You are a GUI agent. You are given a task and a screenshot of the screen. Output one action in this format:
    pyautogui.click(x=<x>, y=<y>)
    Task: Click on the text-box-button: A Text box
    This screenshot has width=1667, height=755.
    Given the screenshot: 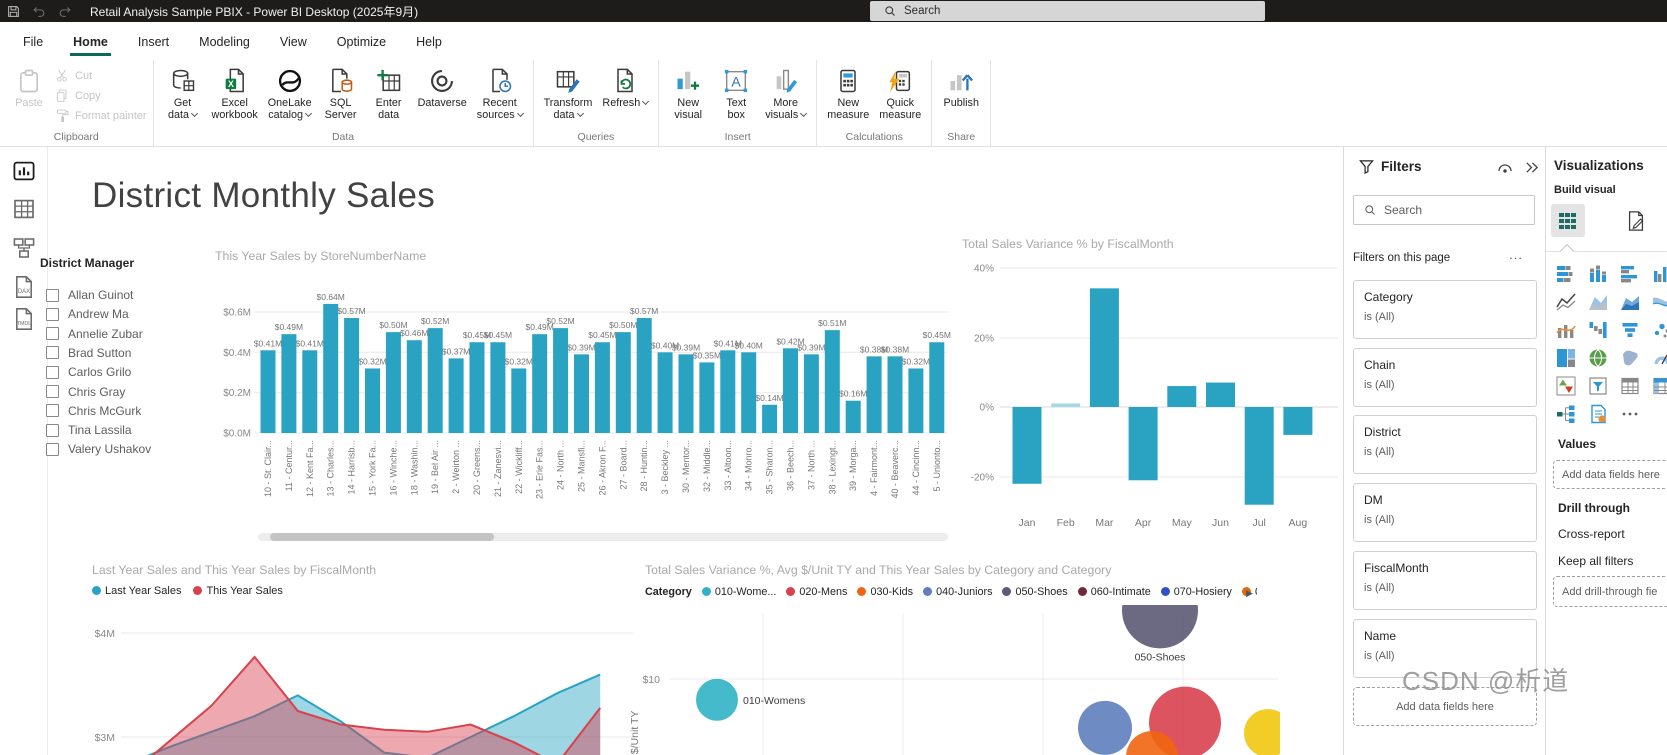 What is the action you would take?
    pyautogui.click(x=736, y=94)
    